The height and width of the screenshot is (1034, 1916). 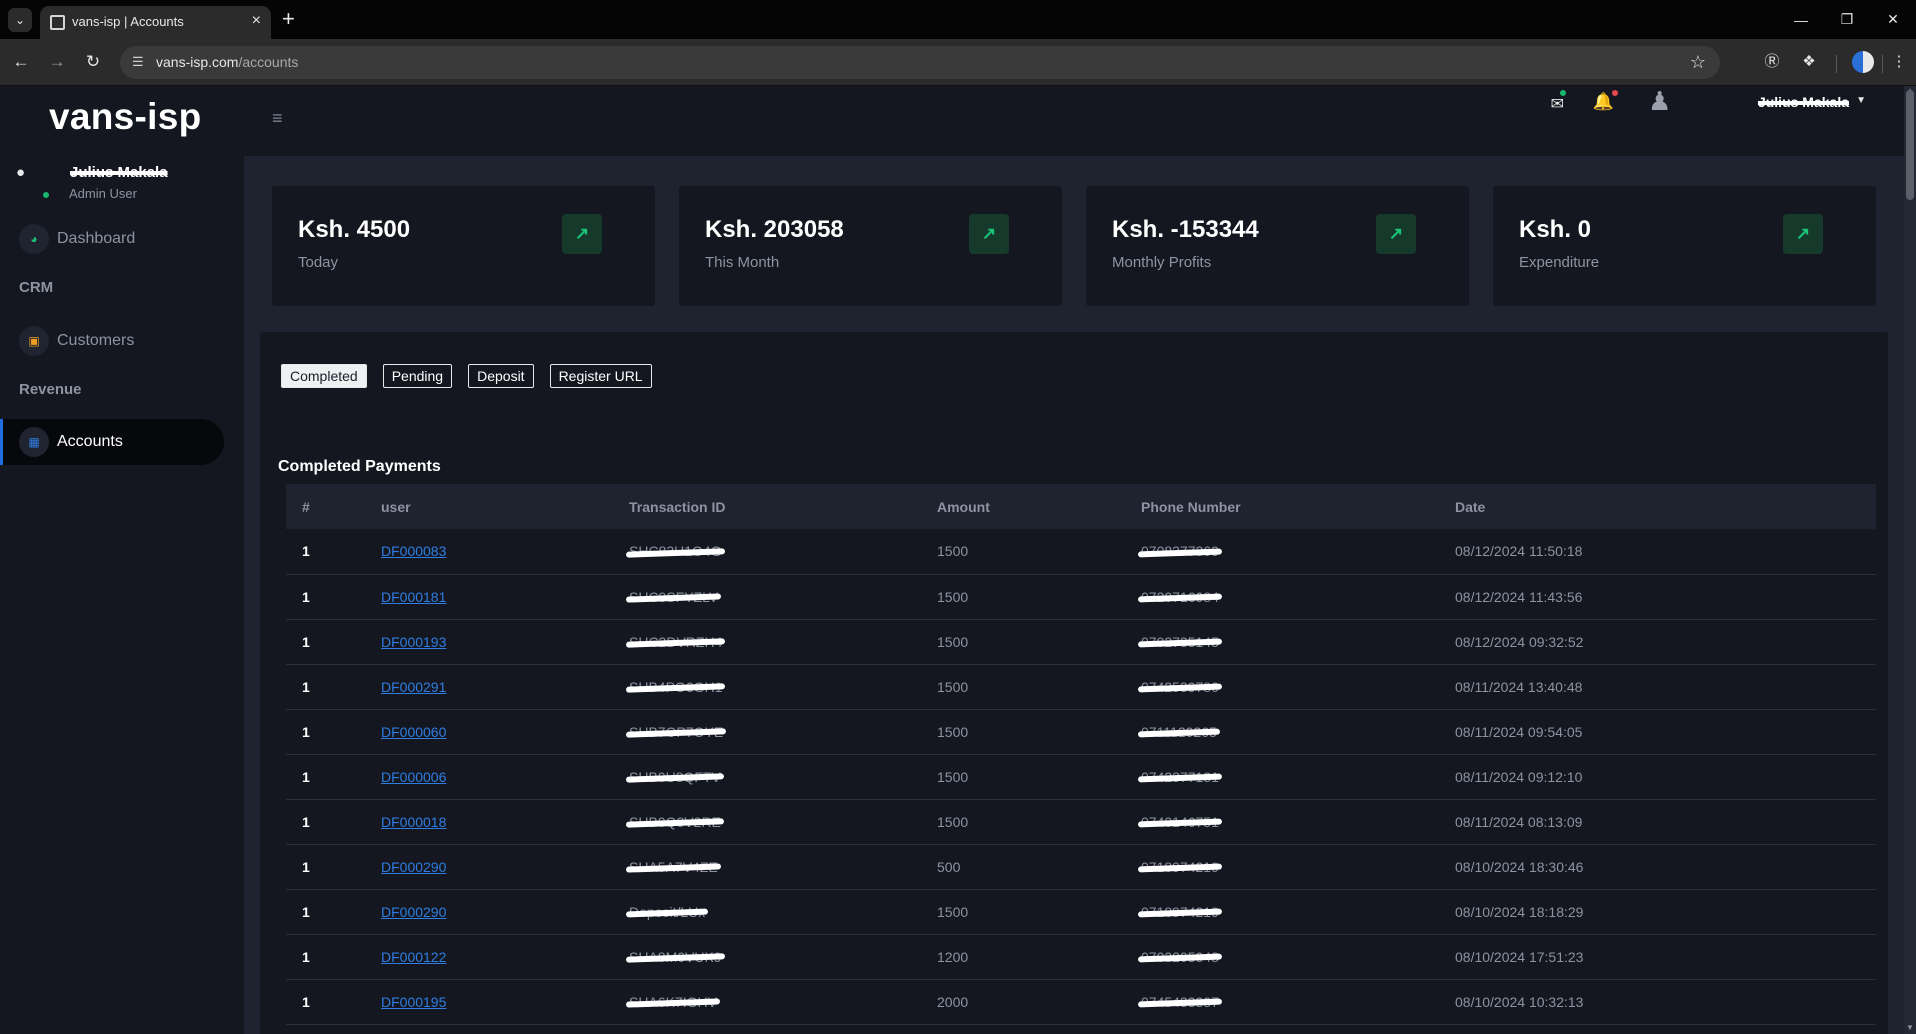 What do you see at coordinates (1772, 62) in the screenshot?
I see `extension-w-icon: Ⓡ` at bounding box center [1772, 62].